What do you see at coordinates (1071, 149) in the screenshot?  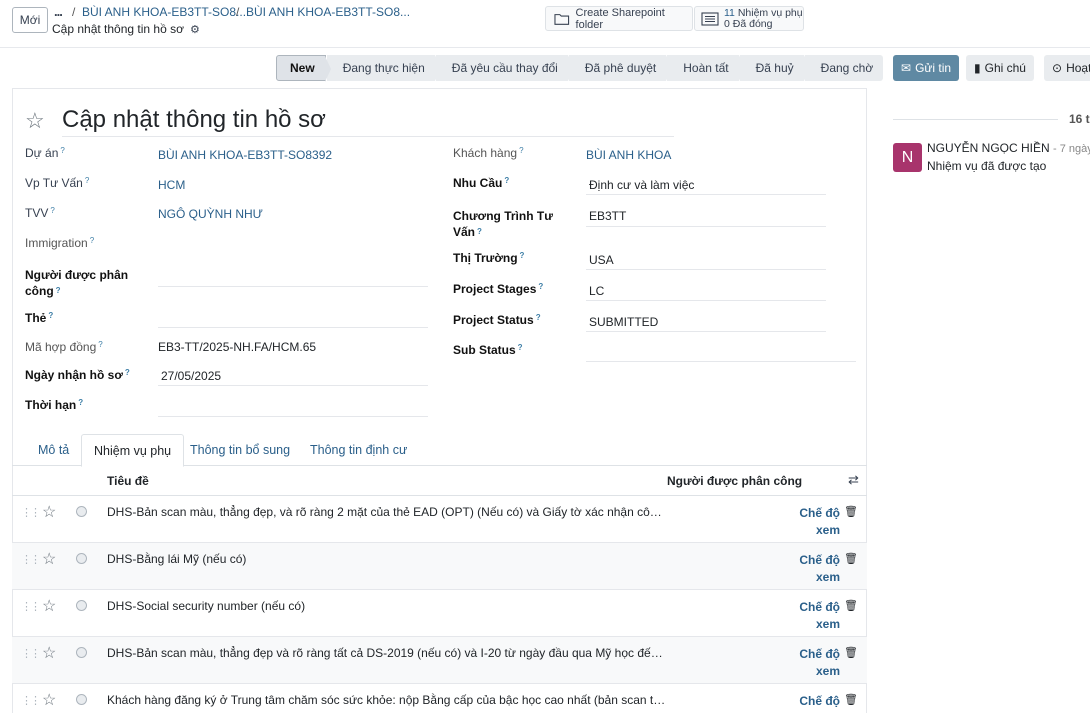 I see `message-time: - 7 ngày t` at bounding box center [1071, 149].